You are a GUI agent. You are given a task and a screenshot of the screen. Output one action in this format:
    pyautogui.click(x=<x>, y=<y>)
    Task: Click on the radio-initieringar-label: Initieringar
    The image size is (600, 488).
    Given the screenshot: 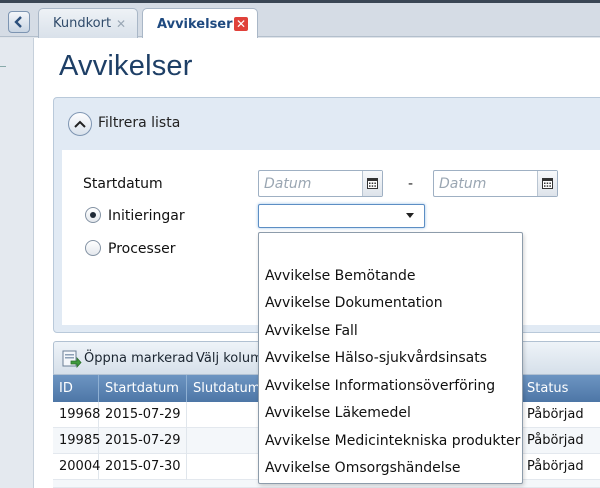 What is the action you would take?
    pyautogui.click(x=146, y=216)
    